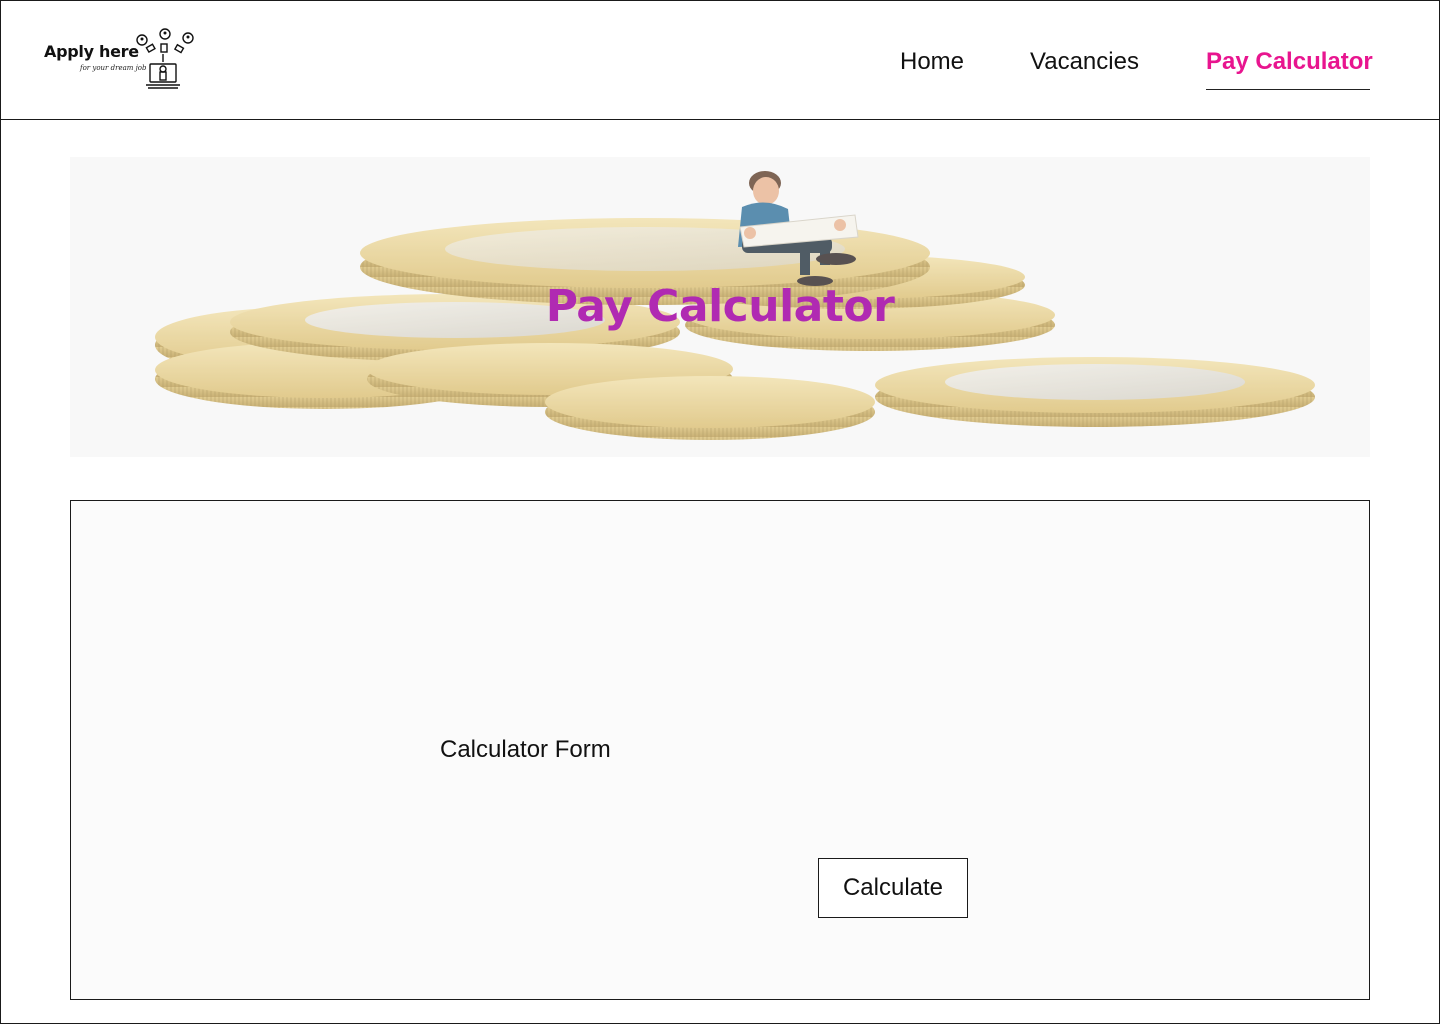  I want to click on nav-home-link: Home, so click(932, 62).